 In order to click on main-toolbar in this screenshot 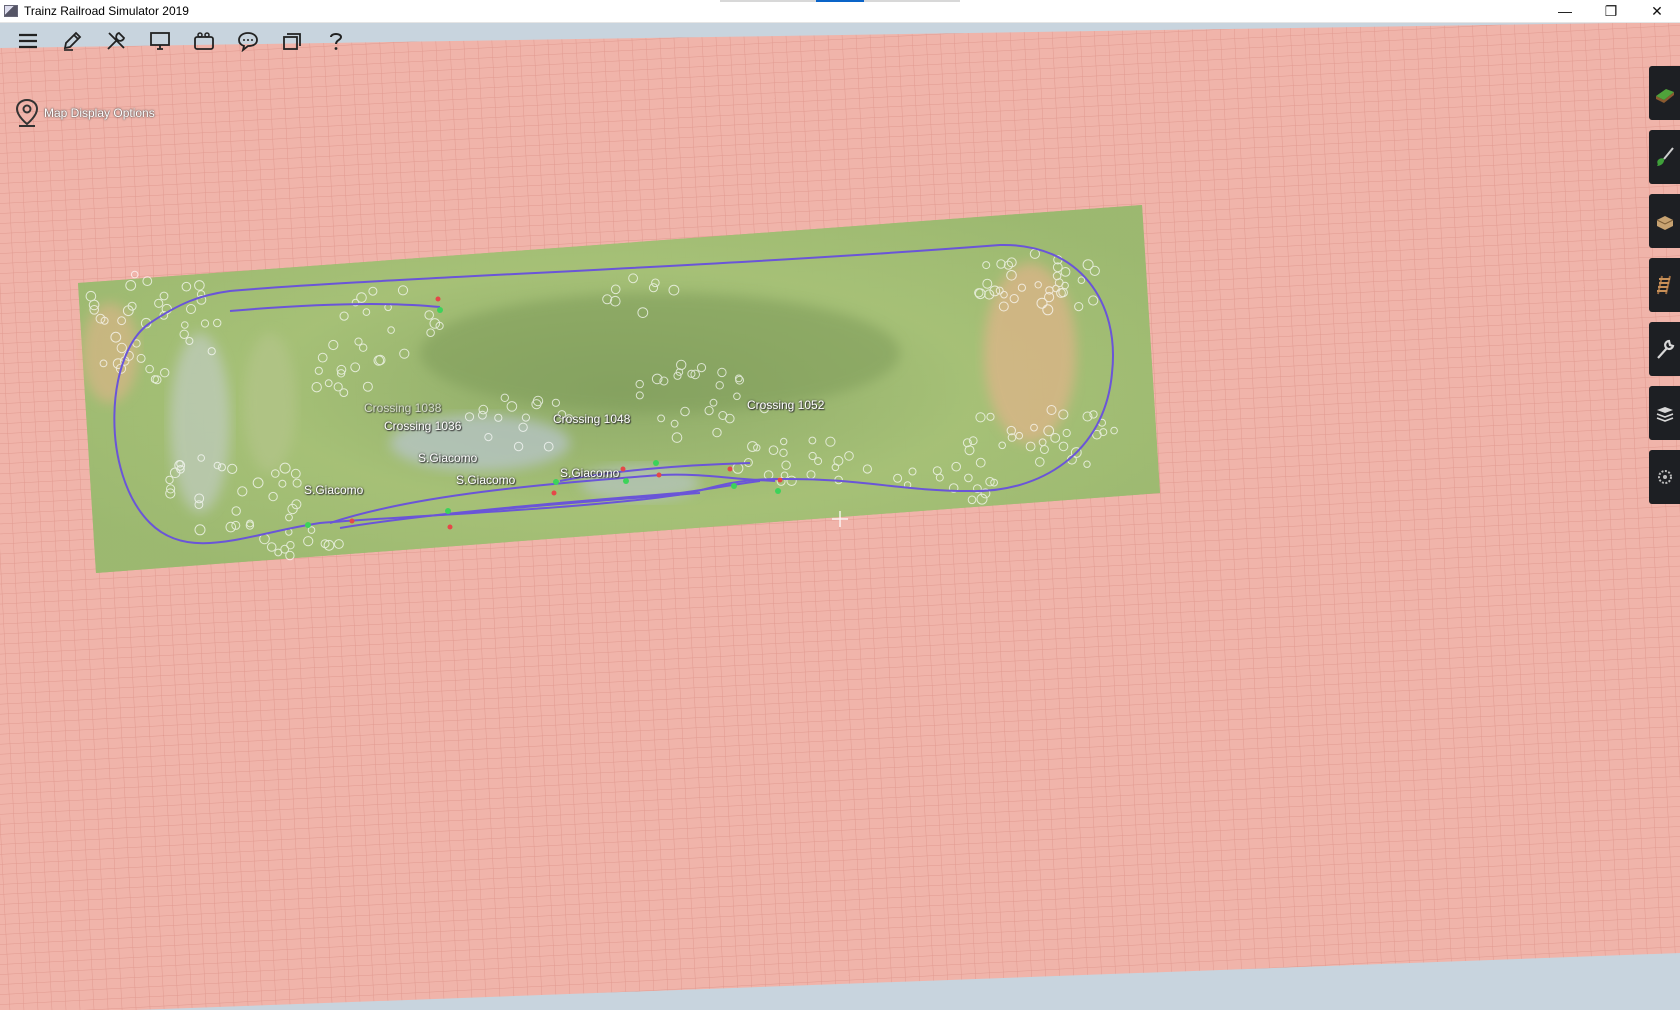, I will do `click(200, 41)`.